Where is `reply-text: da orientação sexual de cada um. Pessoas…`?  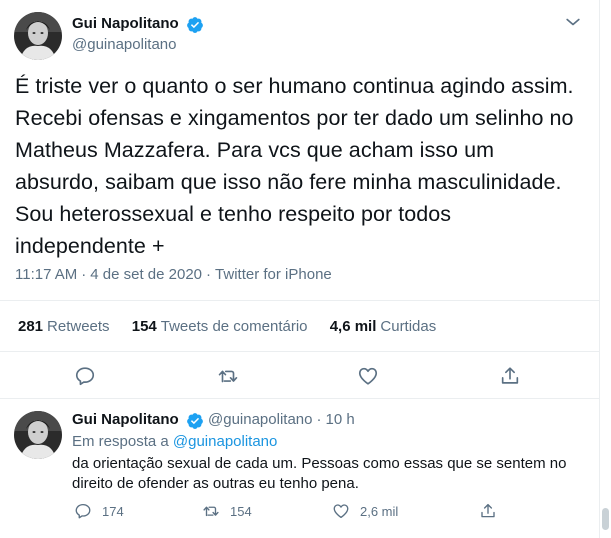
reply-text: da orientação sexual de cada um. Pessoas… is located at coordinates (319, 473).